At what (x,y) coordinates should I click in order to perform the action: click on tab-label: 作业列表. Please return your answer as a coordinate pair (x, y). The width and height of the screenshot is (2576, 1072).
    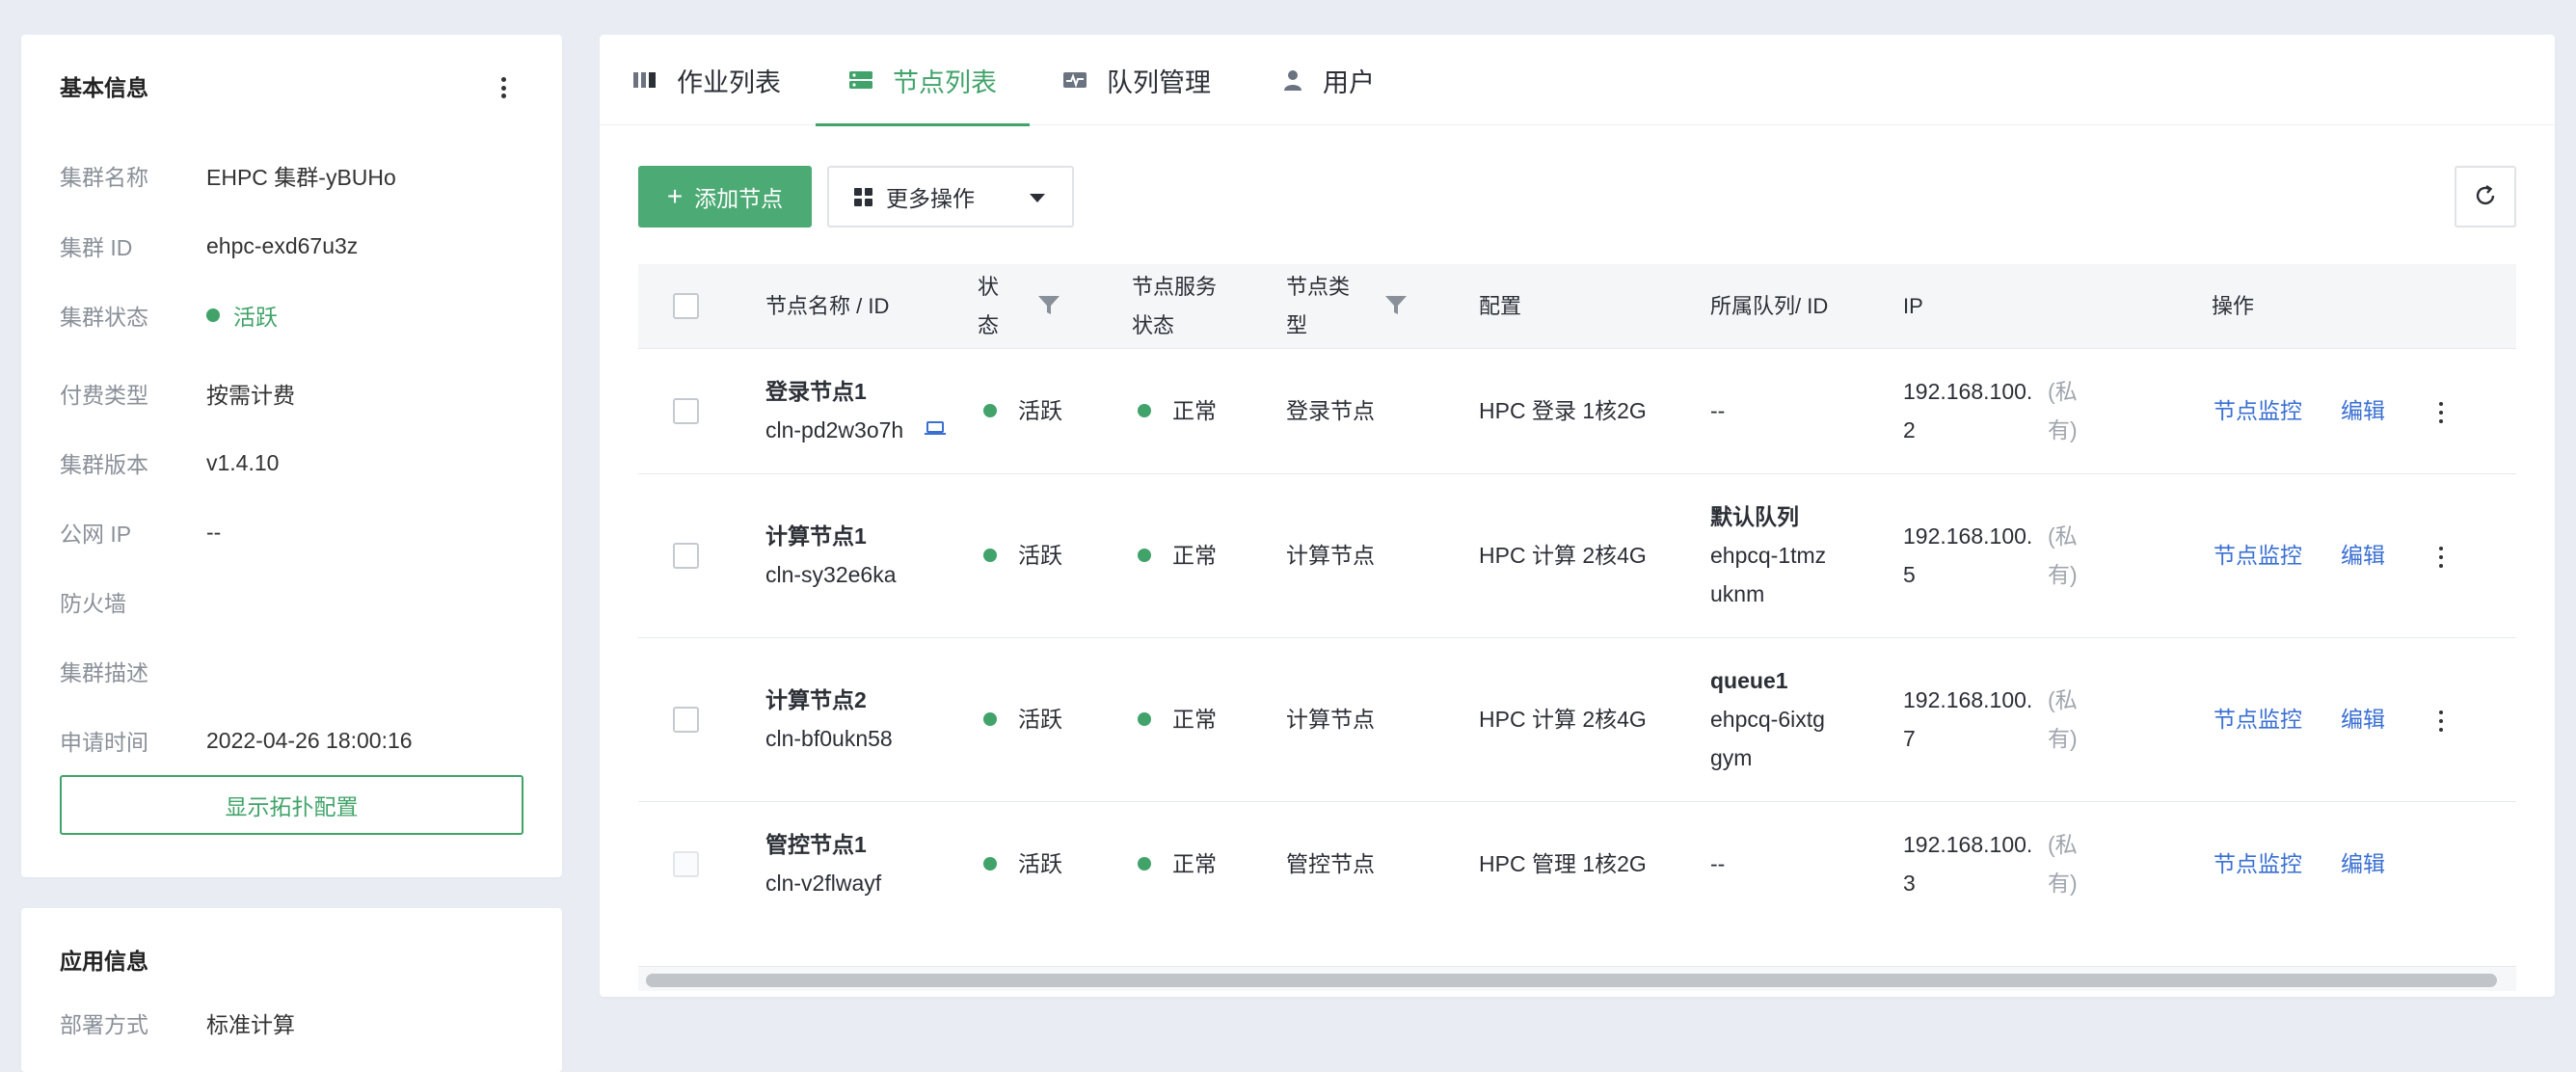
    Looking at the image, I should click on (729, 82).